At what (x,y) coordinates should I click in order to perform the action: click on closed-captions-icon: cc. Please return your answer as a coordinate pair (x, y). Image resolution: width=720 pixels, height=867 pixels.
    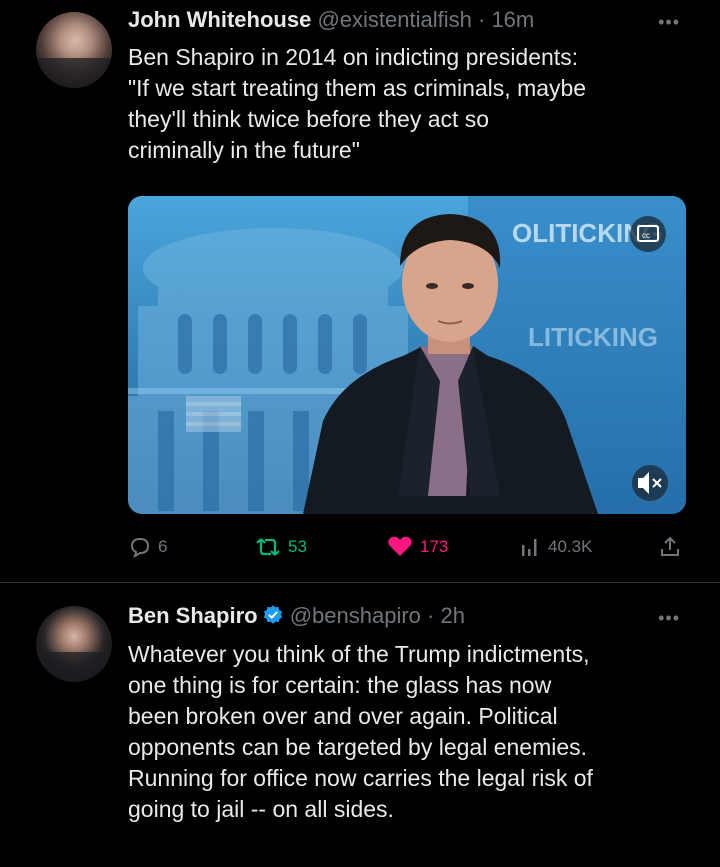
    Looking at the image, I should click on (648, 234).